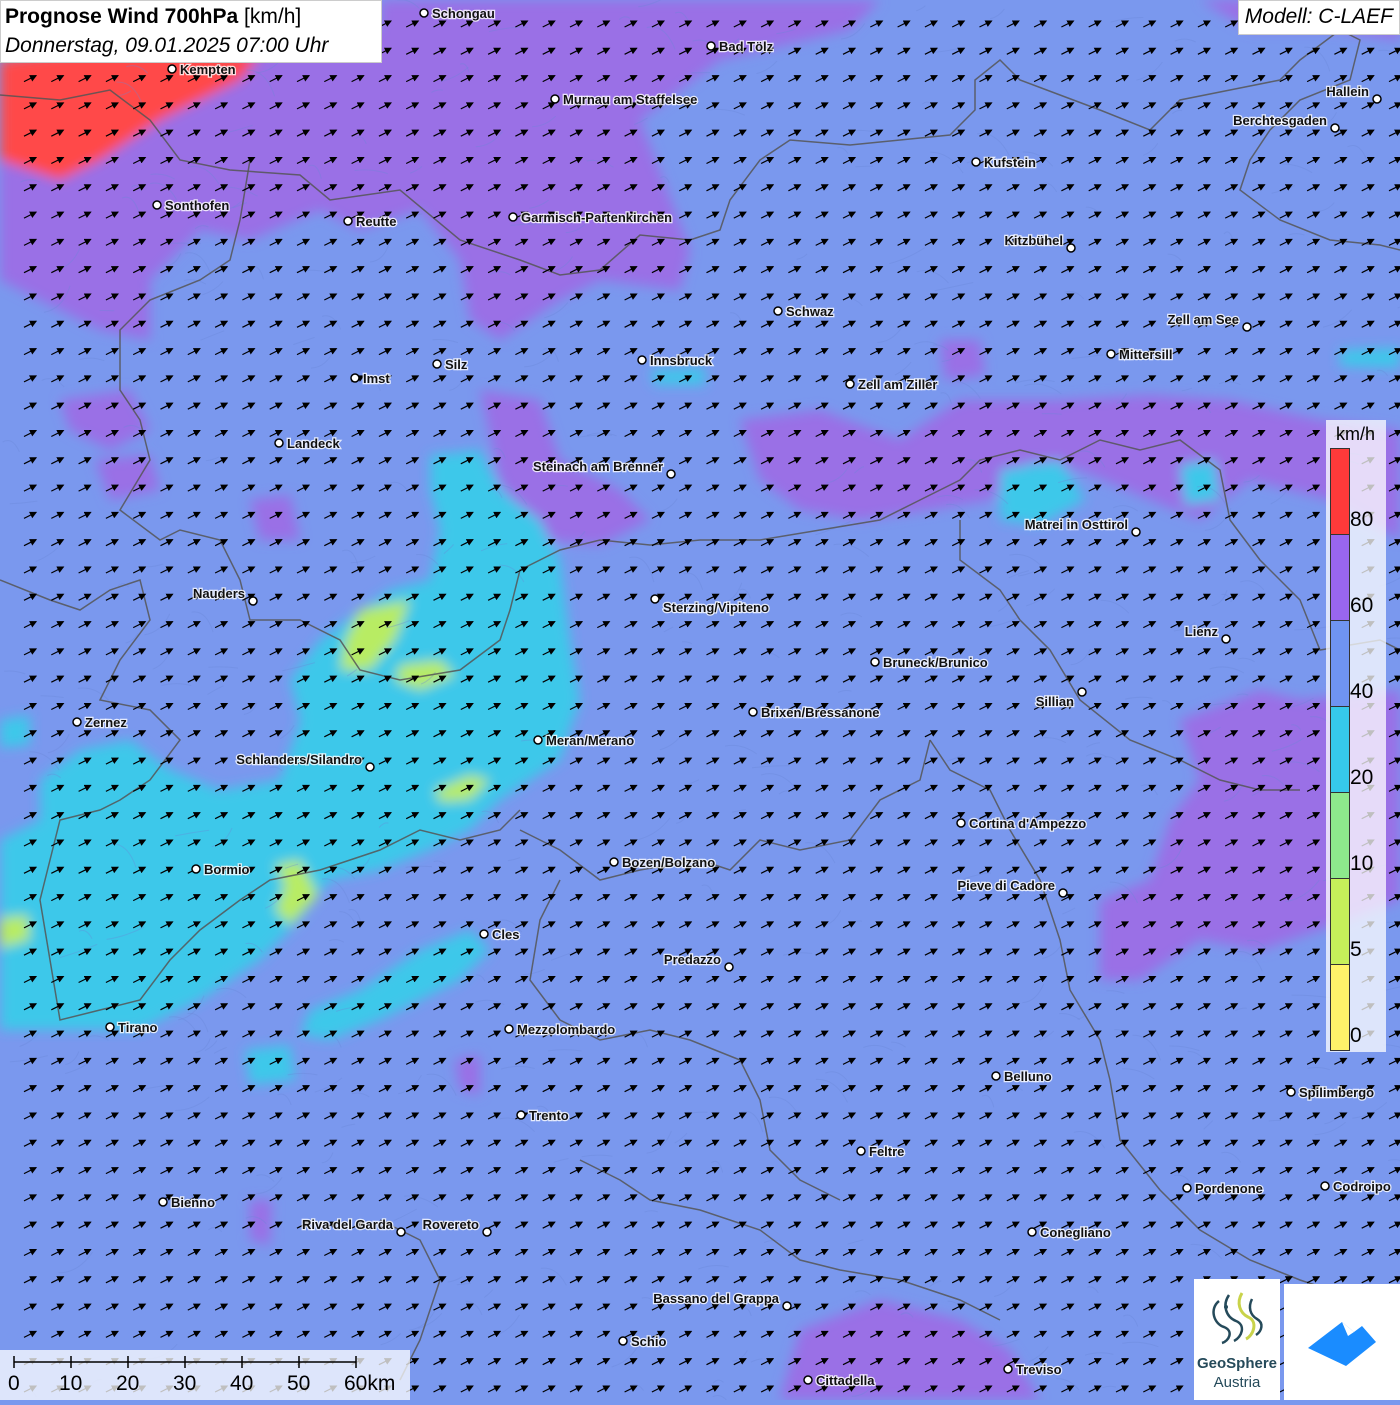 The image size is (1400, 1405). I want to click on place-label: Codroipo, so click(1362, 1186).